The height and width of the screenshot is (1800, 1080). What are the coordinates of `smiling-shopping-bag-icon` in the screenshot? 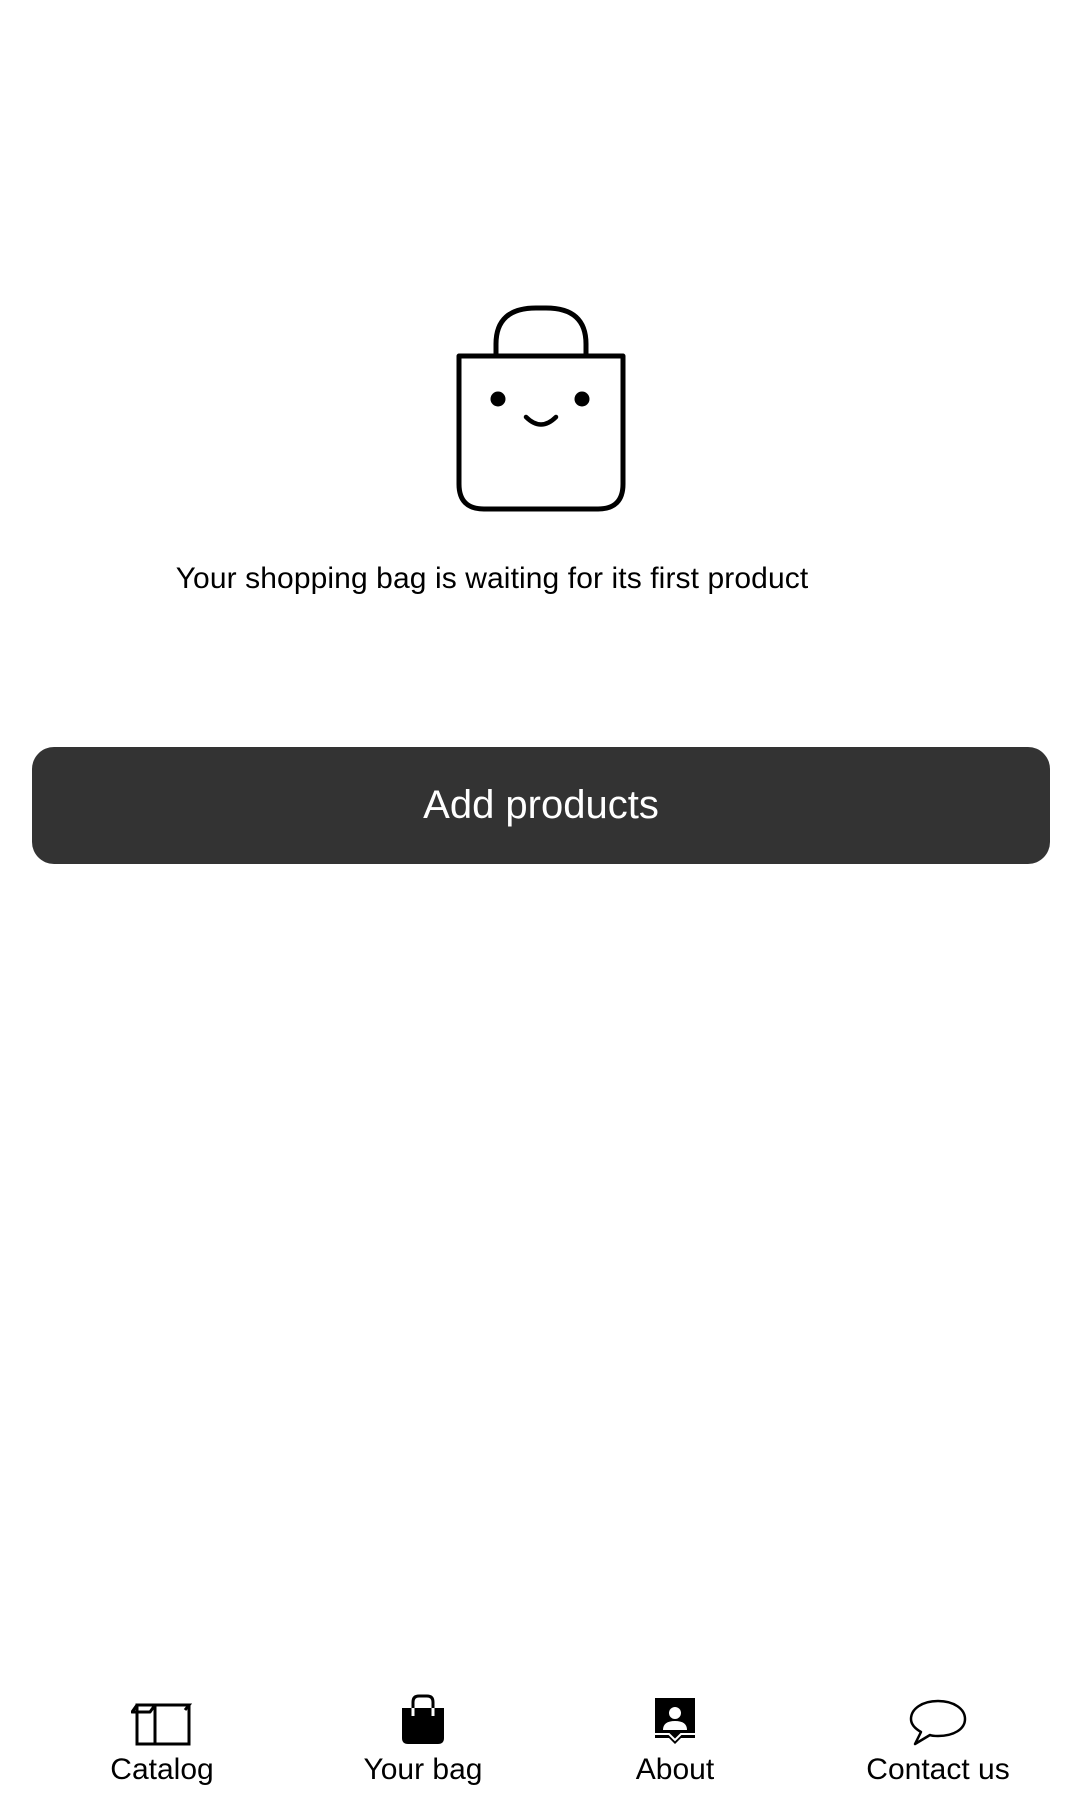 It's located at (541, 408).